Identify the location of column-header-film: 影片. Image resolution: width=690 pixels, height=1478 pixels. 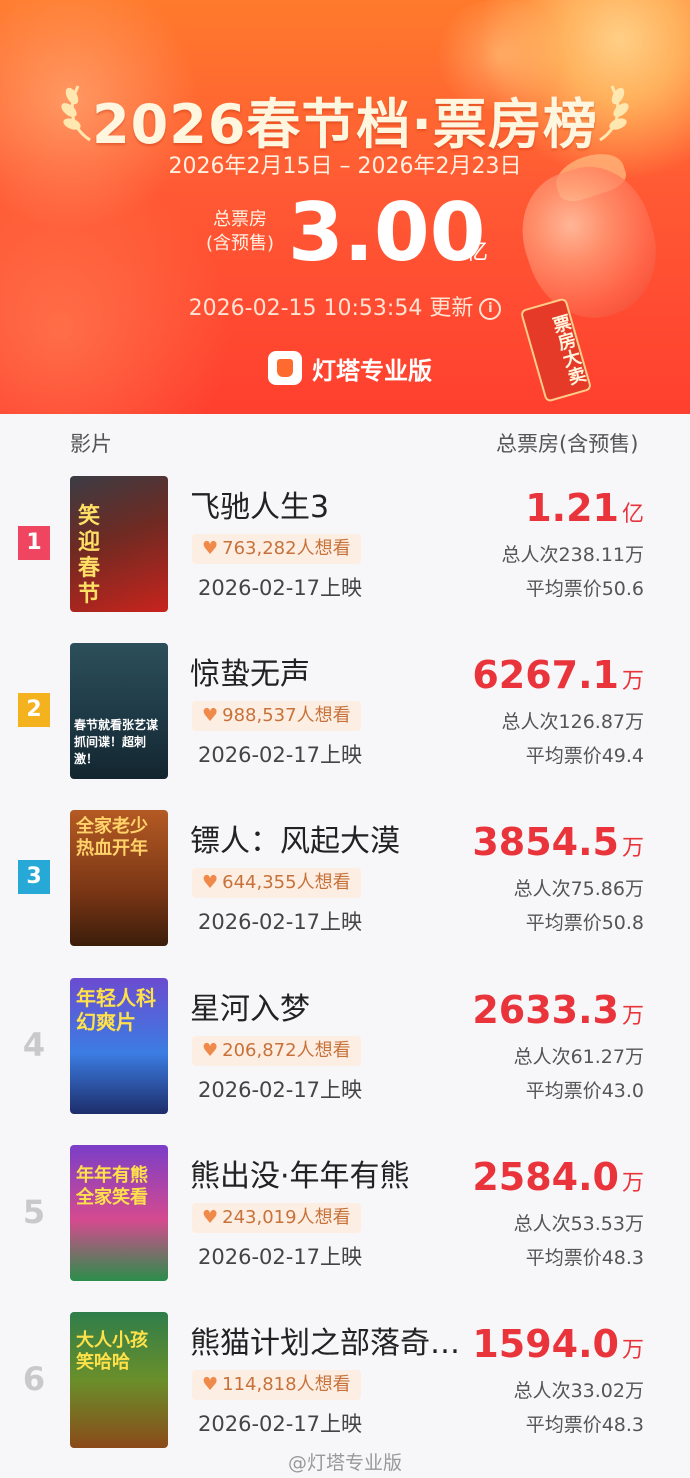
(91, 444).